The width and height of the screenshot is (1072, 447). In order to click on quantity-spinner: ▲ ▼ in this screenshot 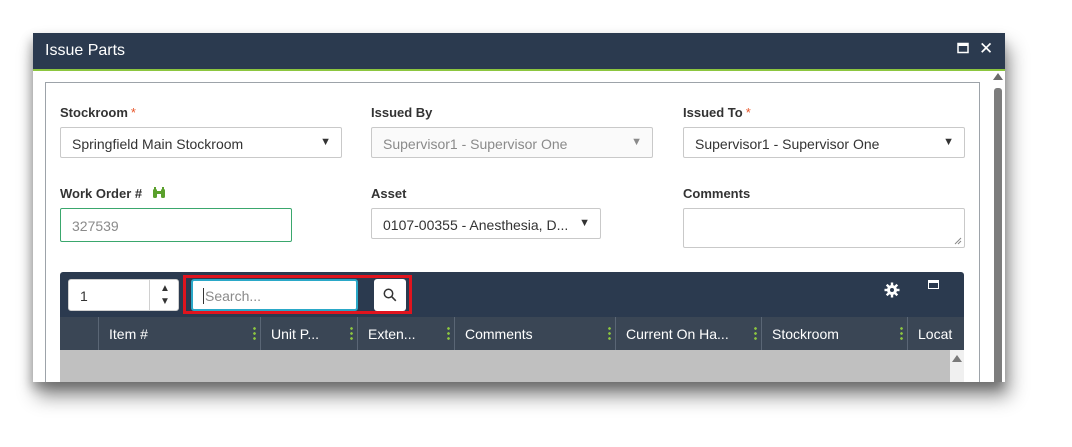, I will do `click(164, 295)`.